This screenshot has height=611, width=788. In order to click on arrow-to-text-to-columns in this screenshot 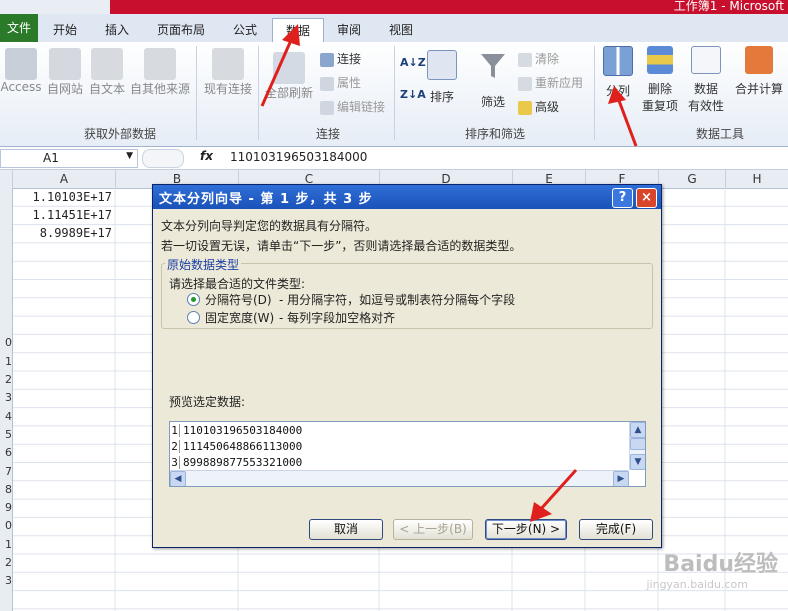, I will do `click(627, 122)`.